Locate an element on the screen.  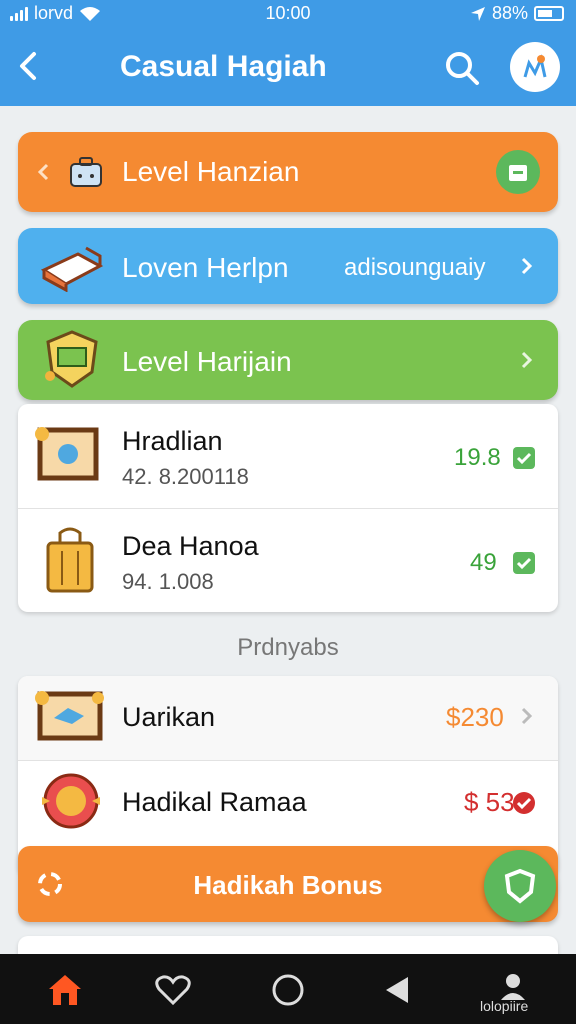
back-arrow-icon is located at coordinates (28, 66).